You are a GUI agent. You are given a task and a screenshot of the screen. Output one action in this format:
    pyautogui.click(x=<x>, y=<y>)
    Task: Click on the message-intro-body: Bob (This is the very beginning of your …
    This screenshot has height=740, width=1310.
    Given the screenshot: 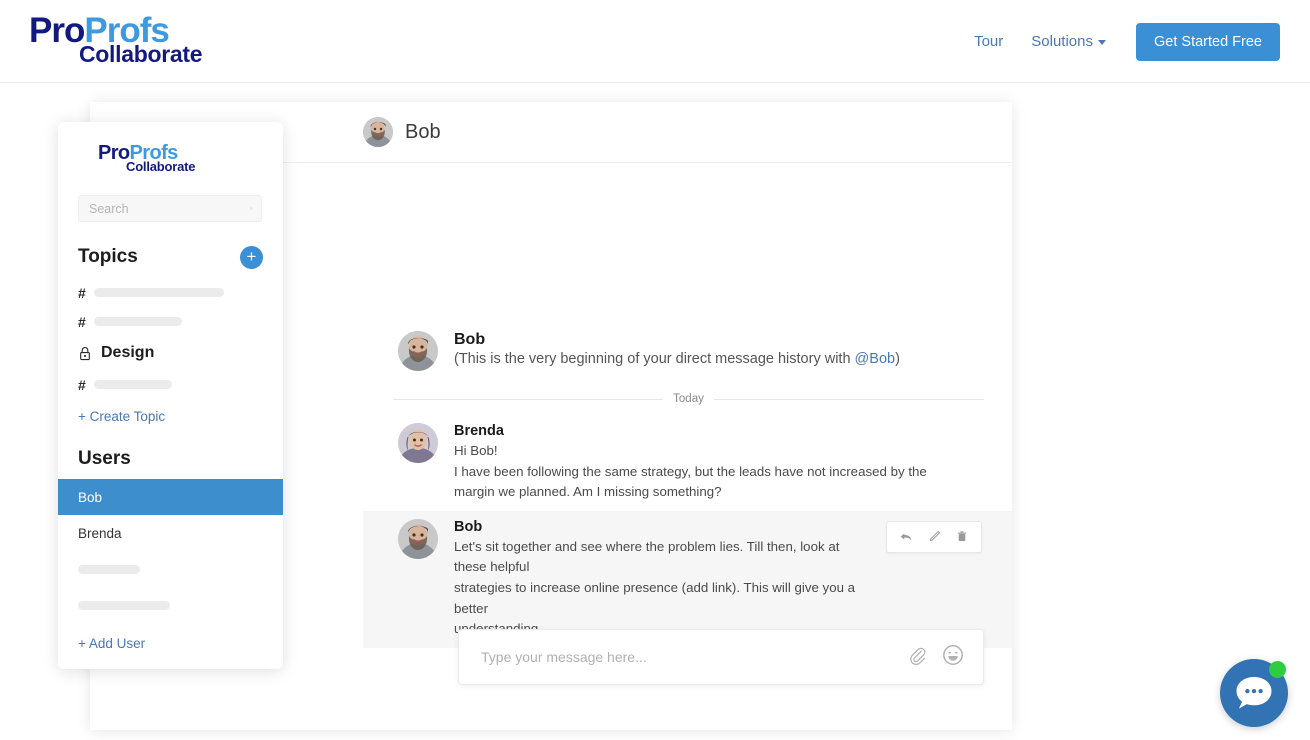 What is the action you would take?
    pyautogui.click(x=718, y=351)
    